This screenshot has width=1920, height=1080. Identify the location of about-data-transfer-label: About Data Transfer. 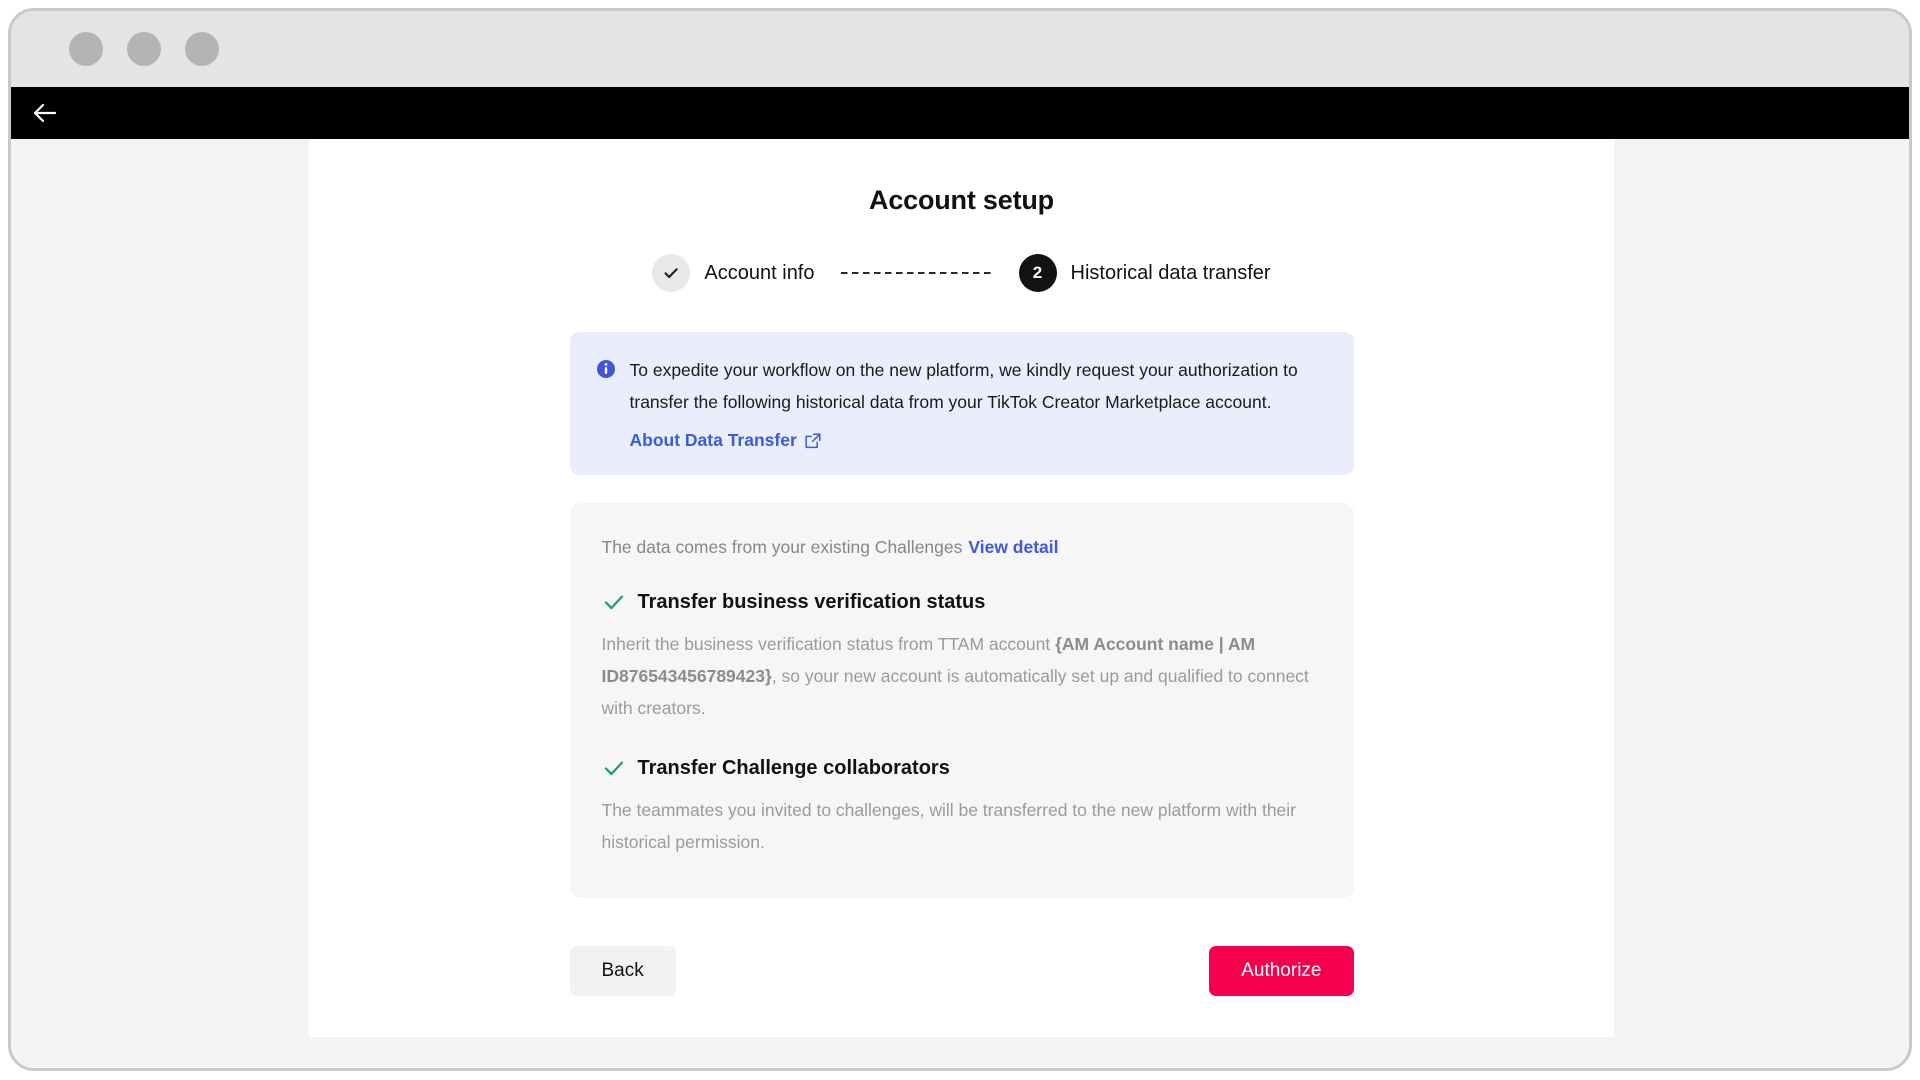
(713, 440).